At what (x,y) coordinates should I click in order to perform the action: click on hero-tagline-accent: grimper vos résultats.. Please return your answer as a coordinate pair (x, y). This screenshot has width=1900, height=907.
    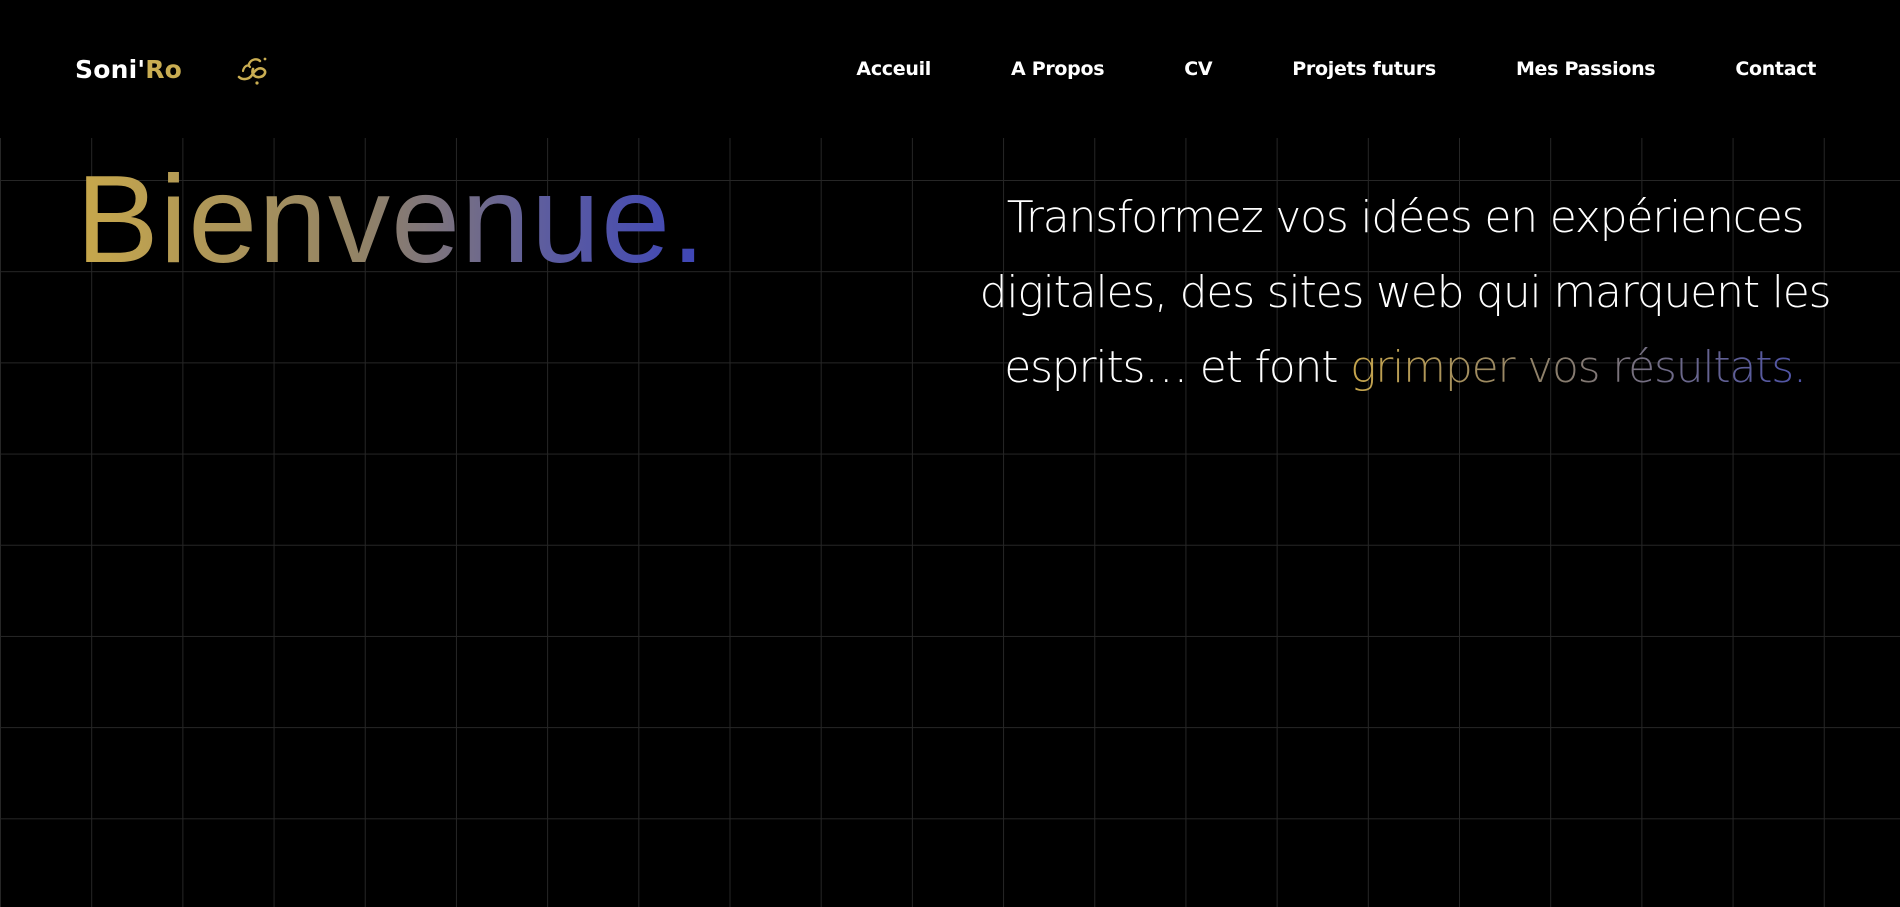
    Looking at the image, I should click on (1578, 367).